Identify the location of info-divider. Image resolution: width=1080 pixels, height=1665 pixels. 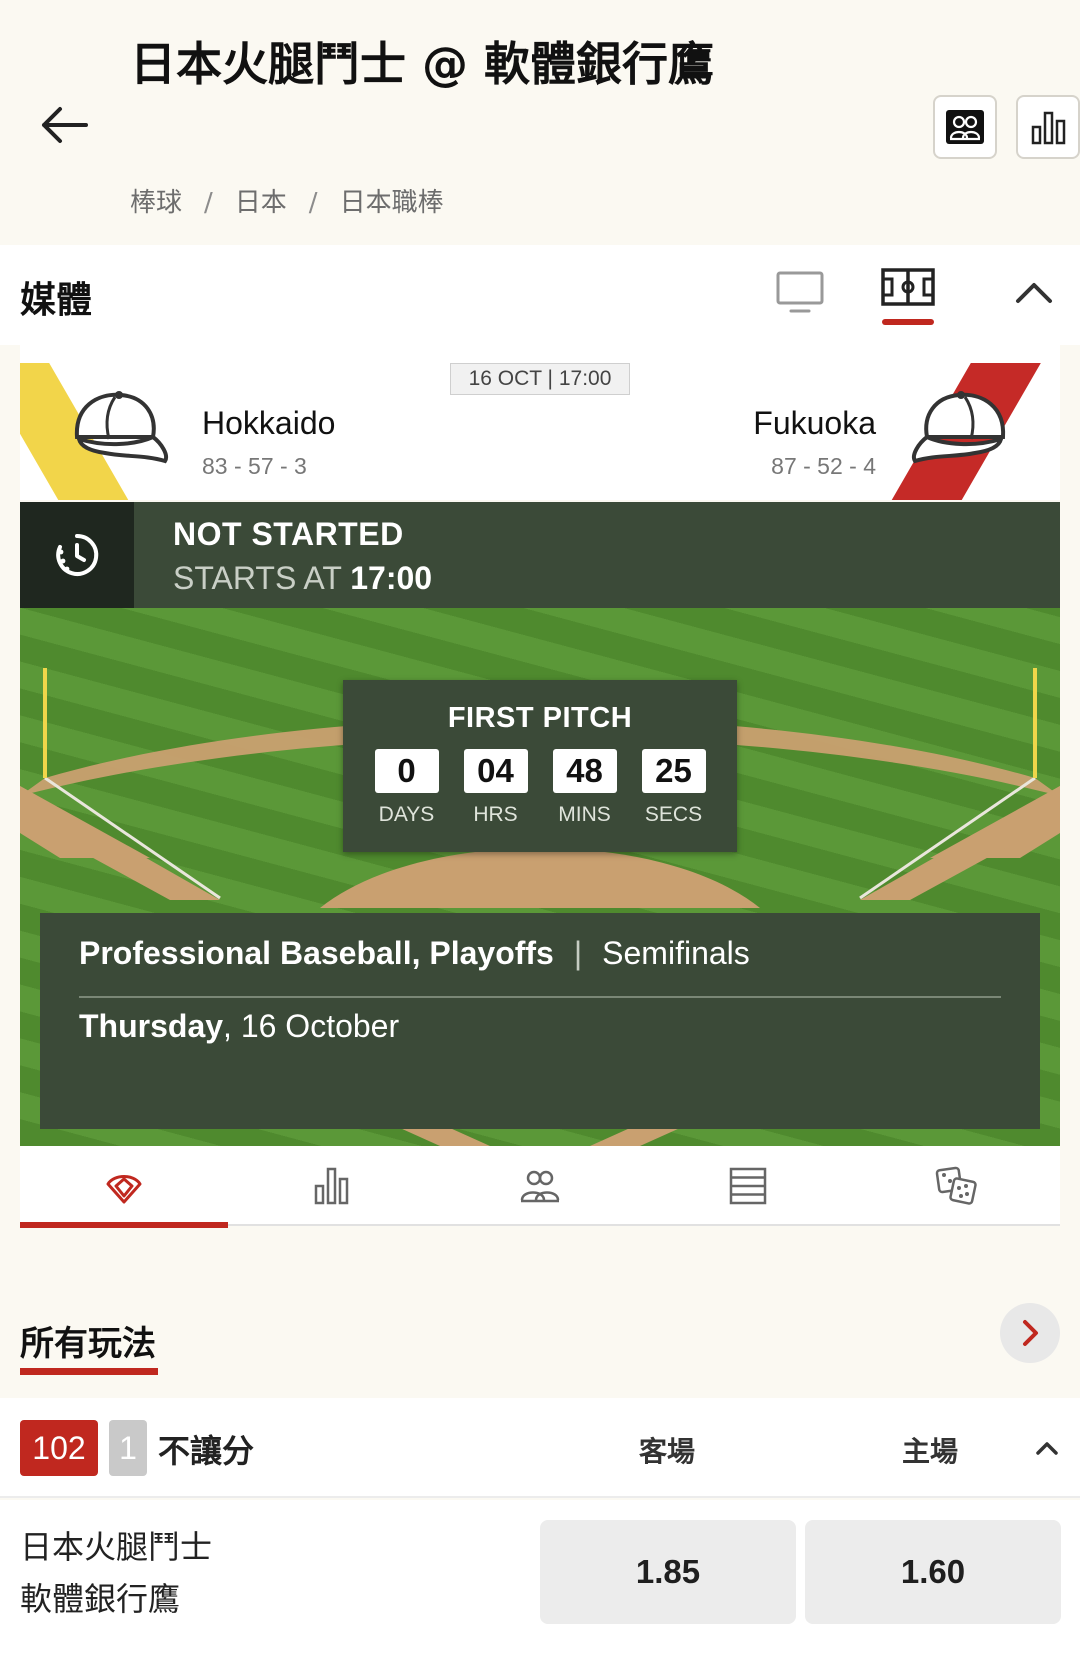
(540, 997).